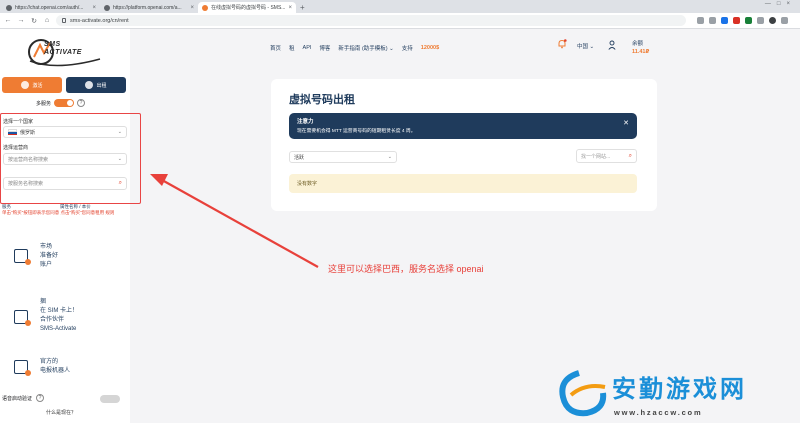  What do you see at coordinates (612, 45) in the screenshot?
I see `user-icon` at bounding box center [612, 45].